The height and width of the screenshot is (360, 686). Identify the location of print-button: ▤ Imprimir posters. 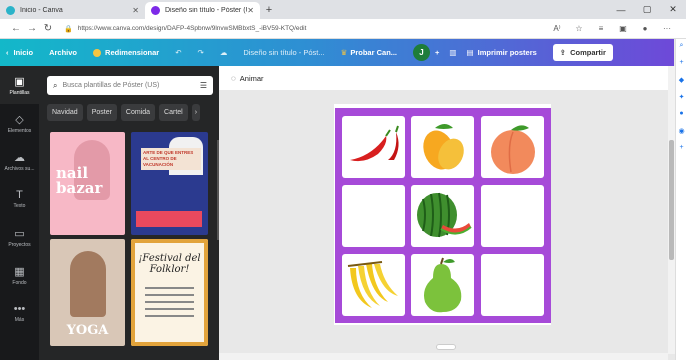
(502, 52).